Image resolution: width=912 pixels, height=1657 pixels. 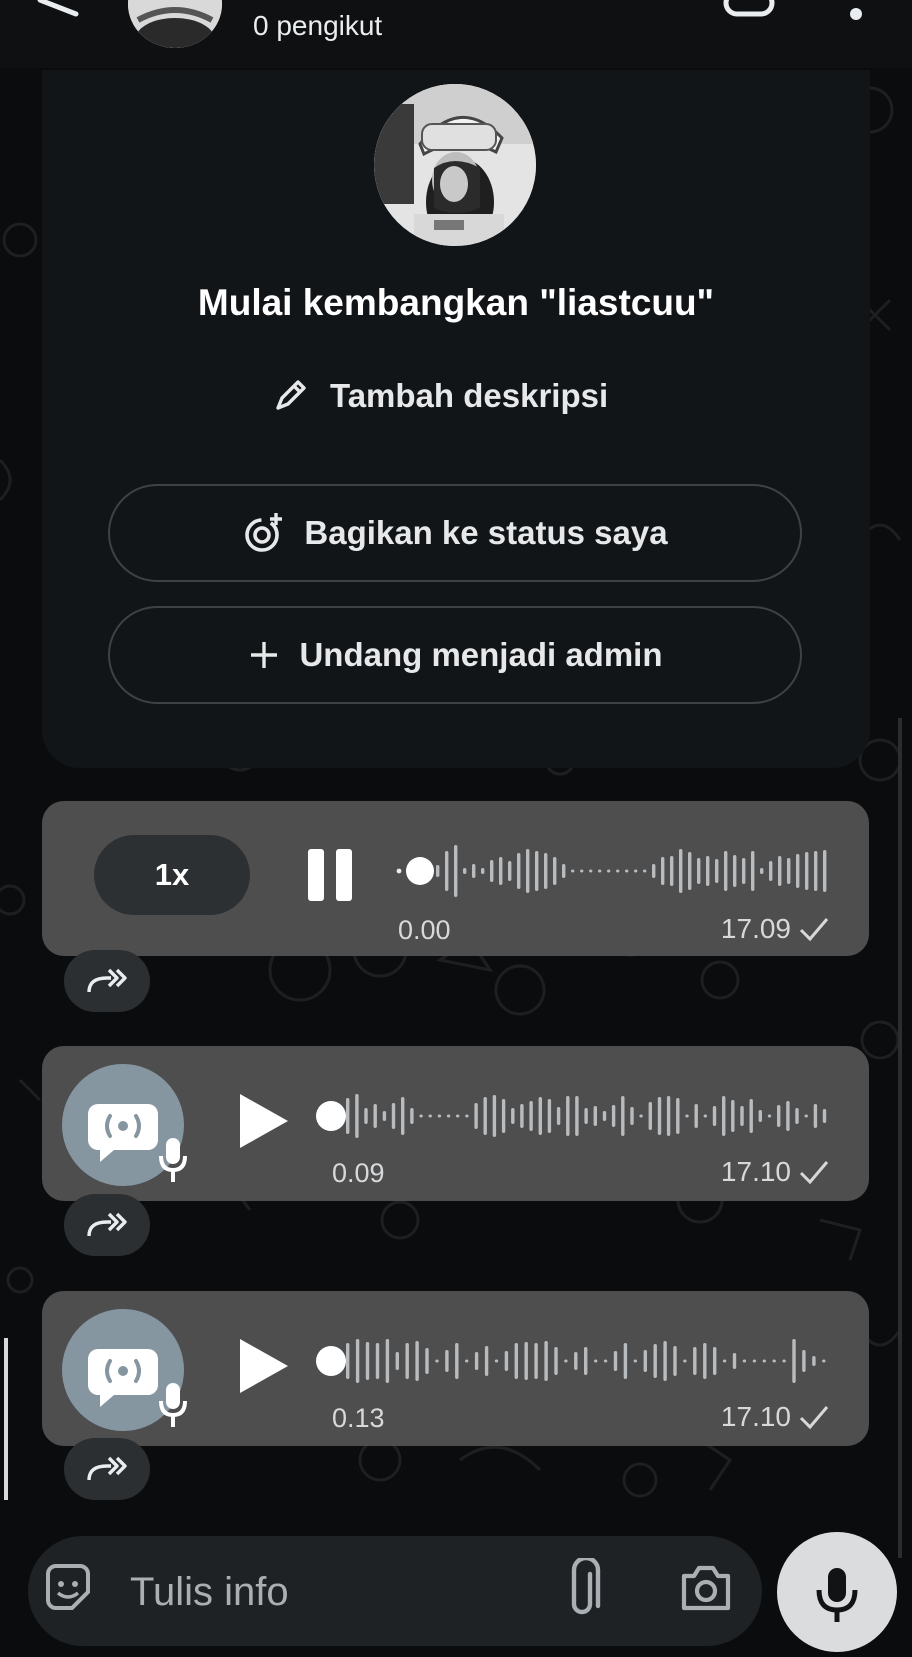 I want to click on sent-time: 17.10, so click(x=755, y=1171).